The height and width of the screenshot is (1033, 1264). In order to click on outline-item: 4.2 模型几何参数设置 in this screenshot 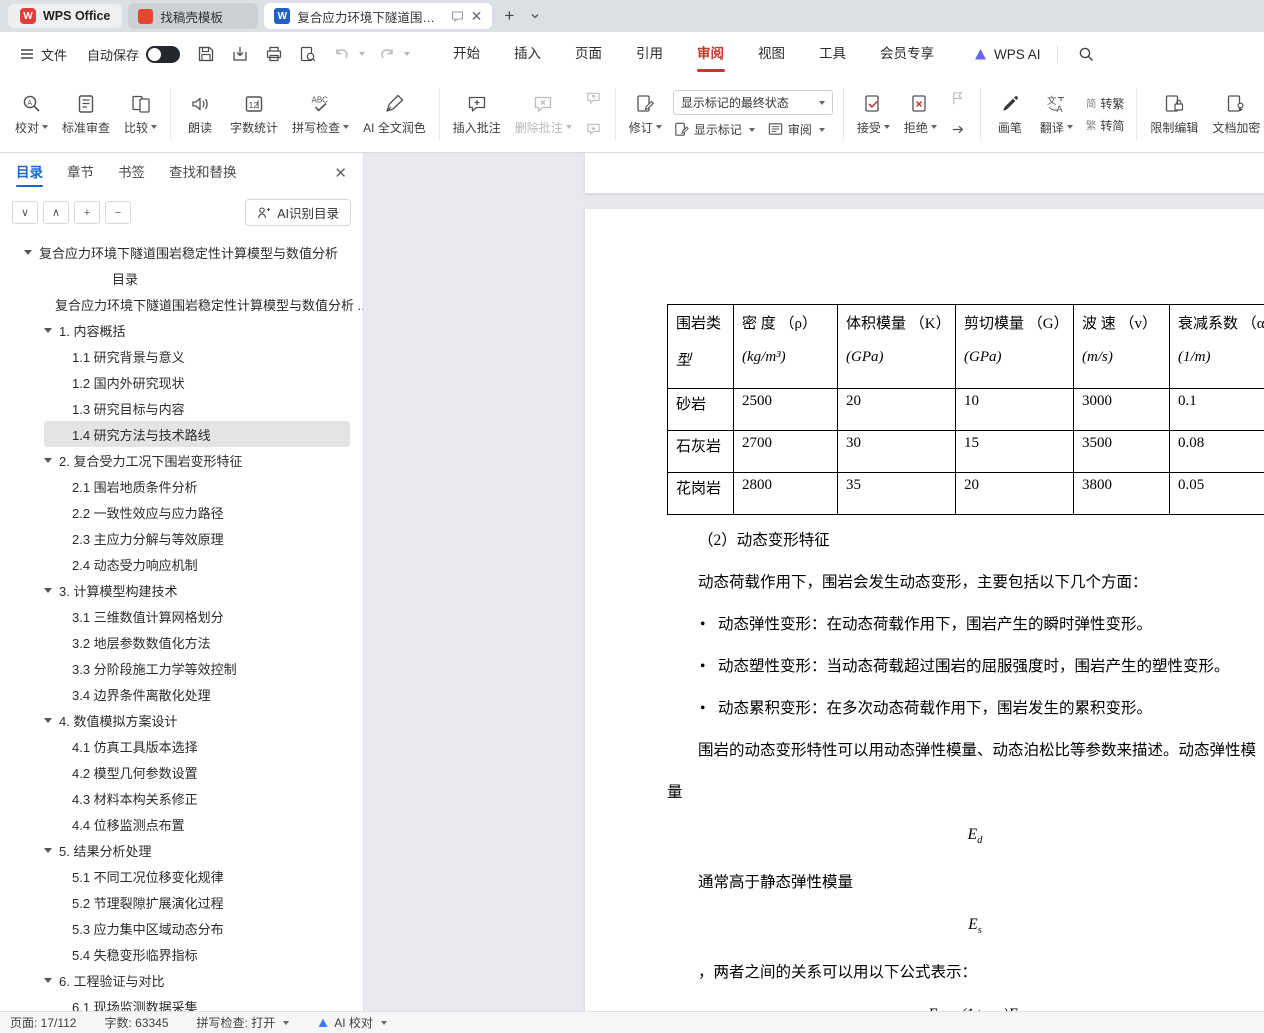, I will do `click(181, 772)`.